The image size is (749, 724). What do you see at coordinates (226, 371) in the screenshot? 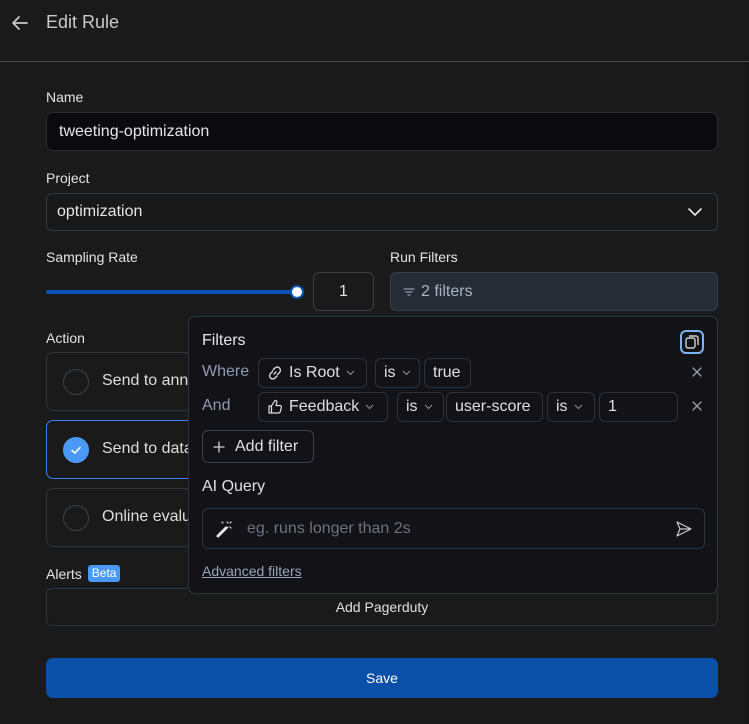
I see `filter-row-connector: Where` at bounding box center [226, 371].